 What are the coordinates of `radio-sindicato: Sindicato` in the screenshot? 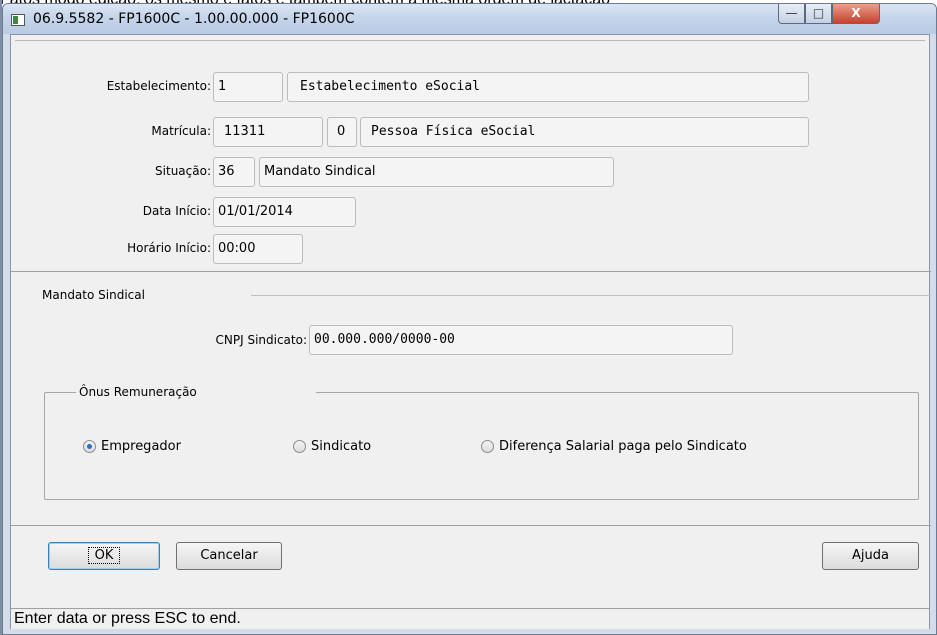 It's located at (332, 446).